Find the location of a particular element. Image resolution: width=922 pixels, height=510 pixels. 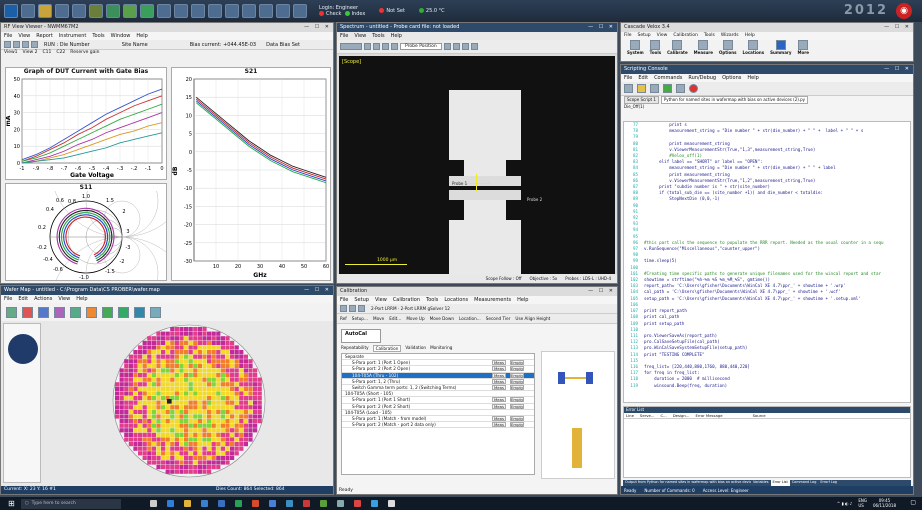

app-calibration-icon is located at coordinates (289, 503).